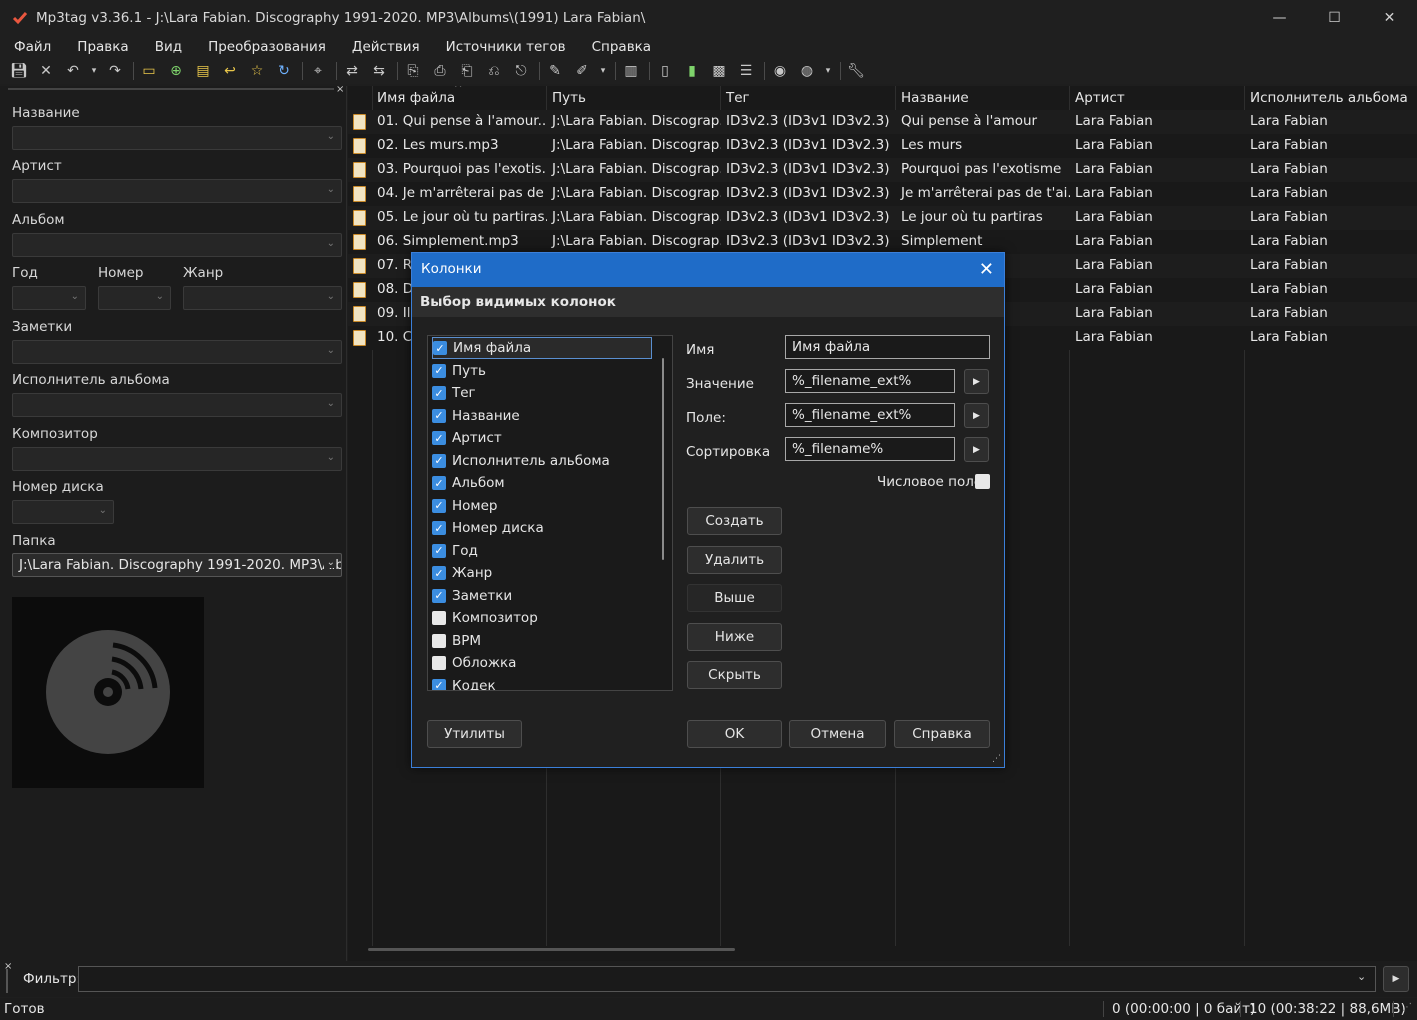 The image size is (1417, 1020). What do you see at coordinates (102, 47) in the screenshot?
I see `menu-edit: Правка` at bounding box center [102, 47].